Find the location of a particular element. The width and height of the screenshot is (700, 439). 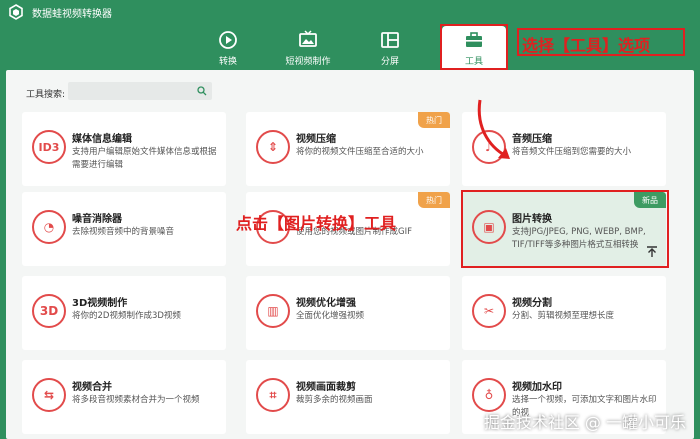

convert-icon is located at coordinates (228, 40).